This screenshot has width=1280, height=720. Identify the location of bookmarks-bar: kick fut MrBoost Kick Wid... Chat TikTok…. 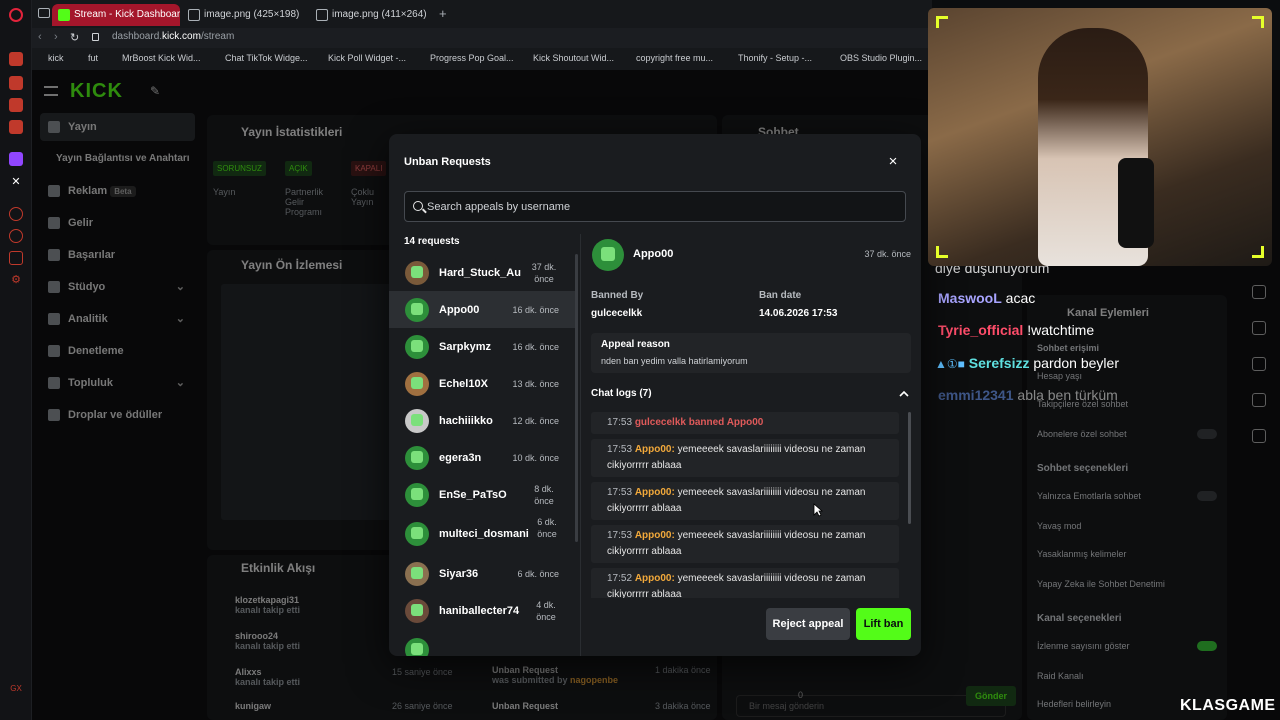
(482, 59).